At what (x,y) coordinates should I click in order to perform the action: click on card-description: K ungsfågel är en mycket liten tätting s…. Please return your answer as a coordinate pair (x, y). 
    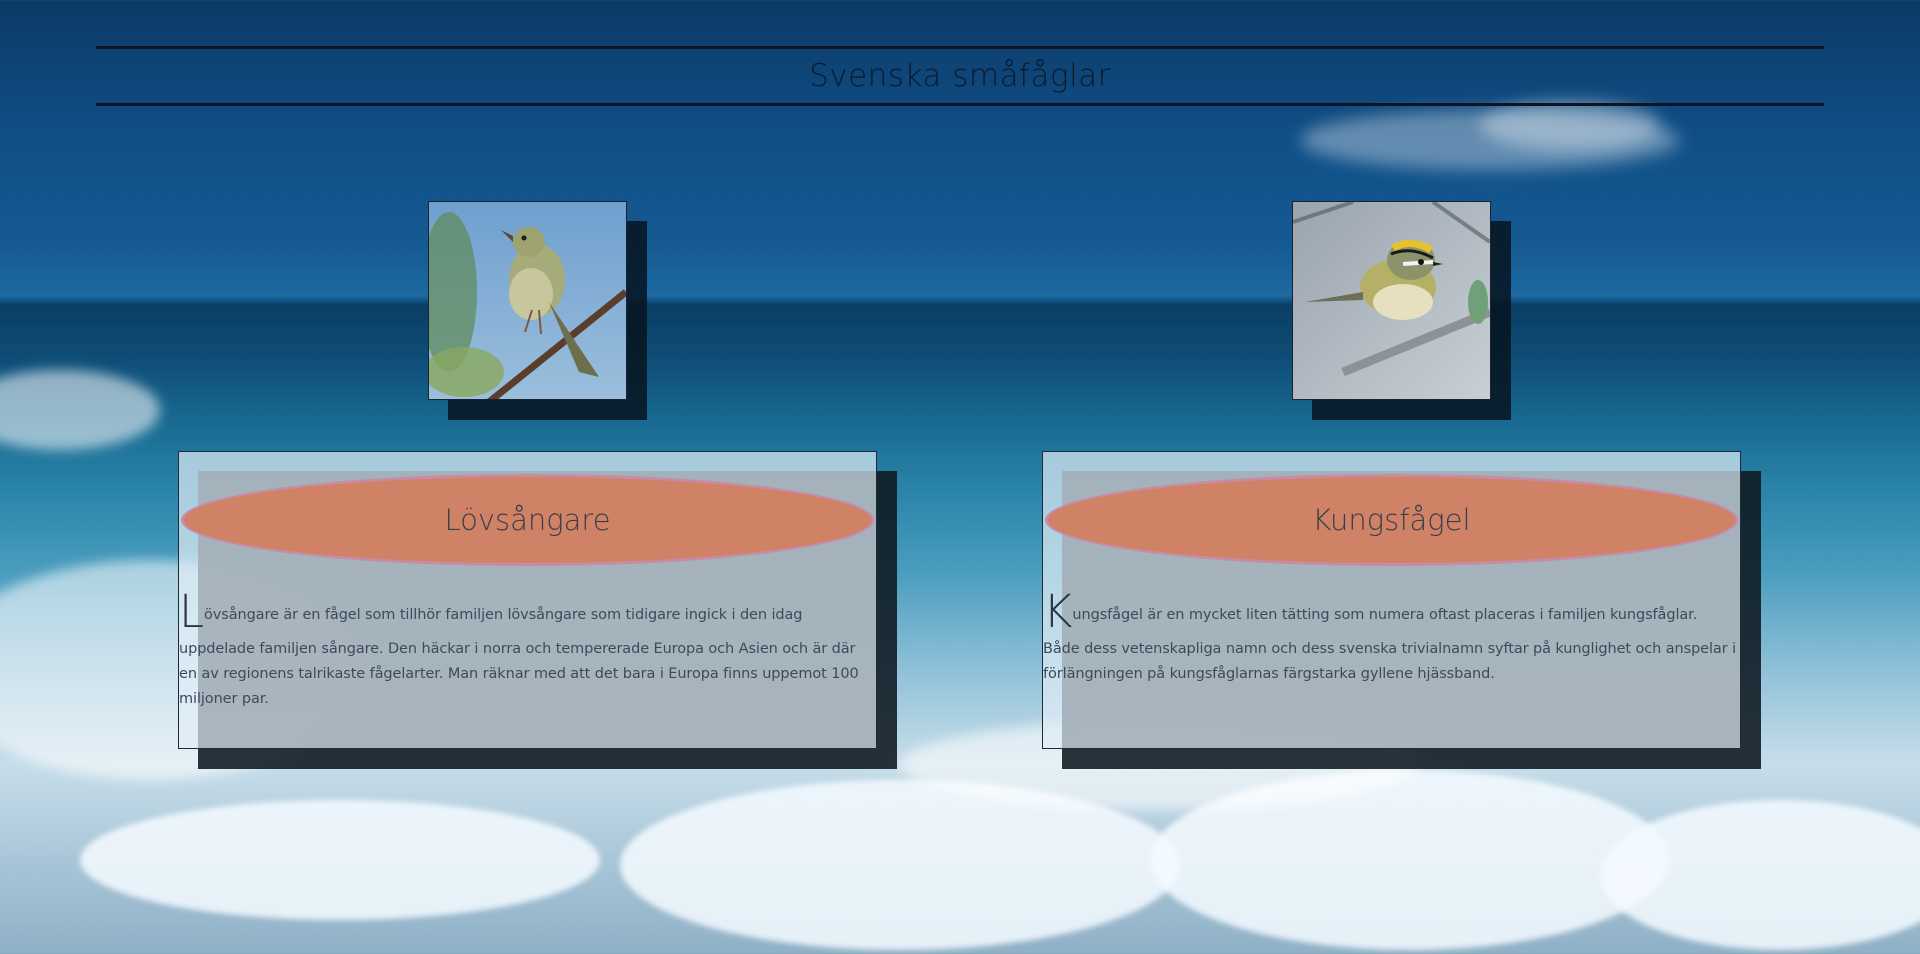
    Looking at the image, I should click on (1391, 637).